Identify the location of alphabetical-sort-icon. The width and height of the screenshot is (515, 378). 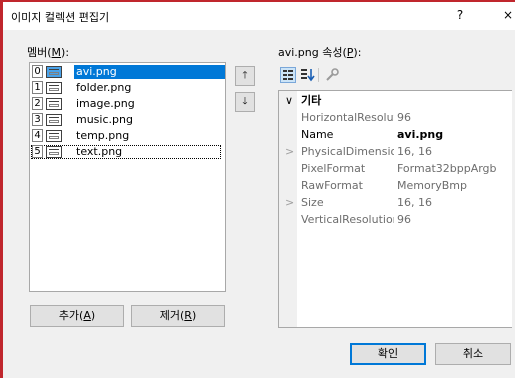
(308, 75).